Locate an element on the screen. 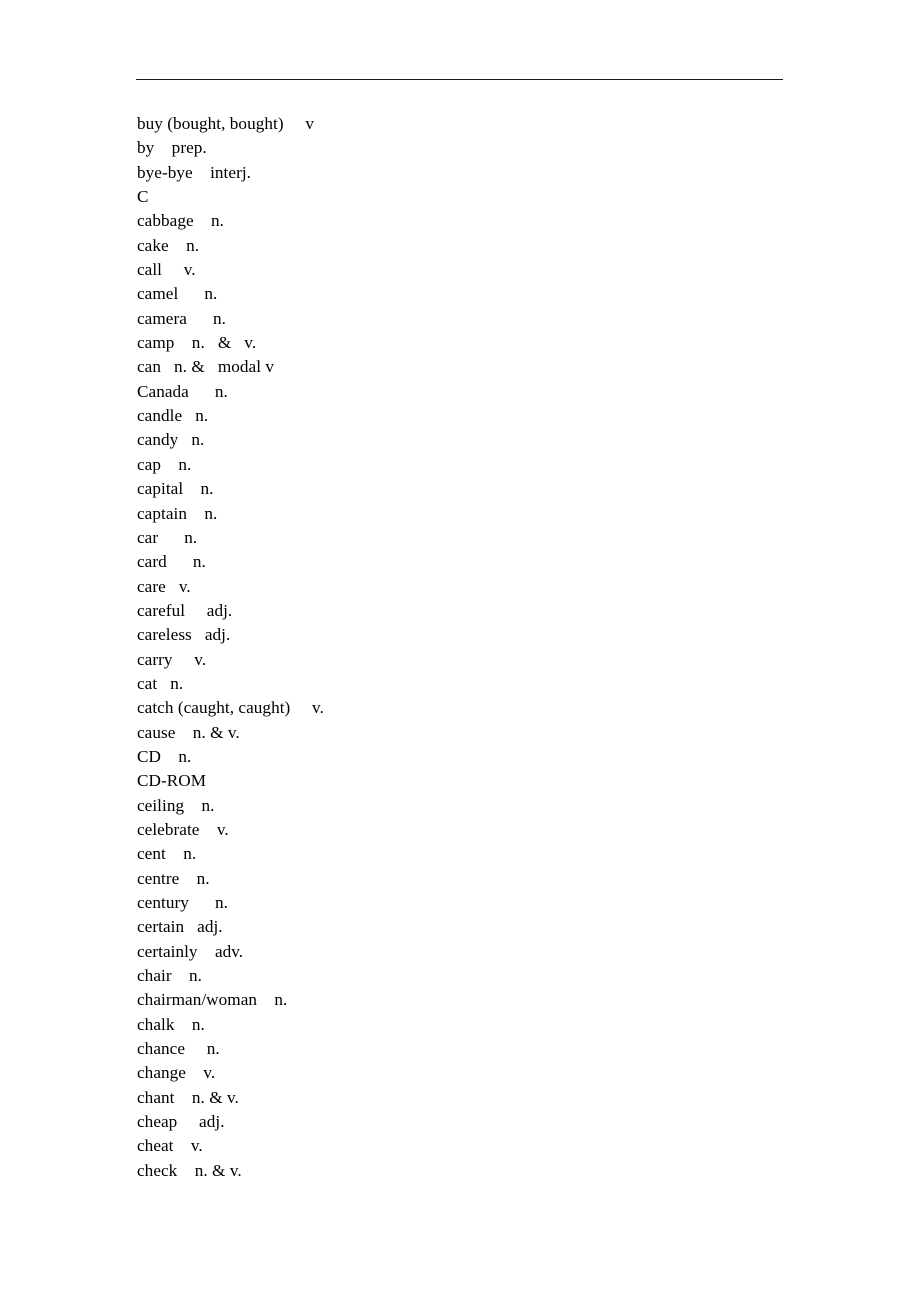  vocabulary-entry: cake n. is located at coordinates (168, 245).